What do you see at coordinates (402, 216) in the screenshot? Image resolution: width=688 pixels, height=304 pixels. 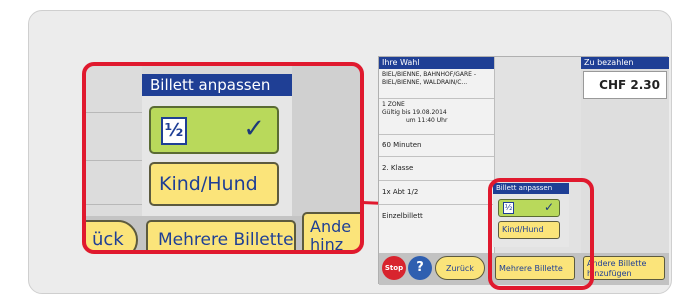 I see `ticket-type-text: Einzelbillett` at bounding box center [402, 216].